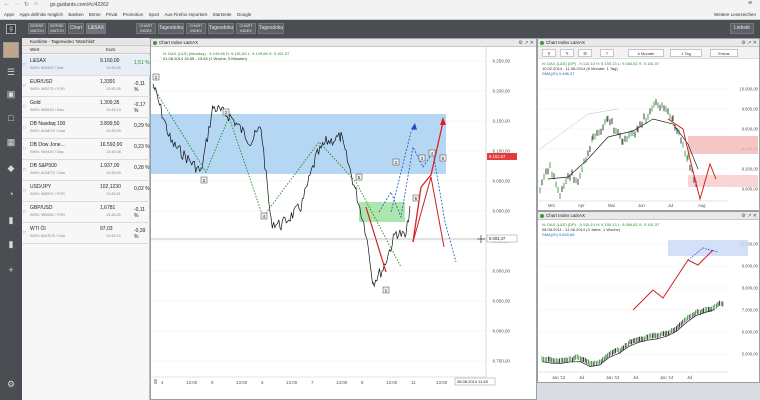 This screenshot has width=760, height=400. What do you see at coordinates (750, 3) in the screenshot?
I see `menu-icon: ≡` at bounding box center [750, 3].